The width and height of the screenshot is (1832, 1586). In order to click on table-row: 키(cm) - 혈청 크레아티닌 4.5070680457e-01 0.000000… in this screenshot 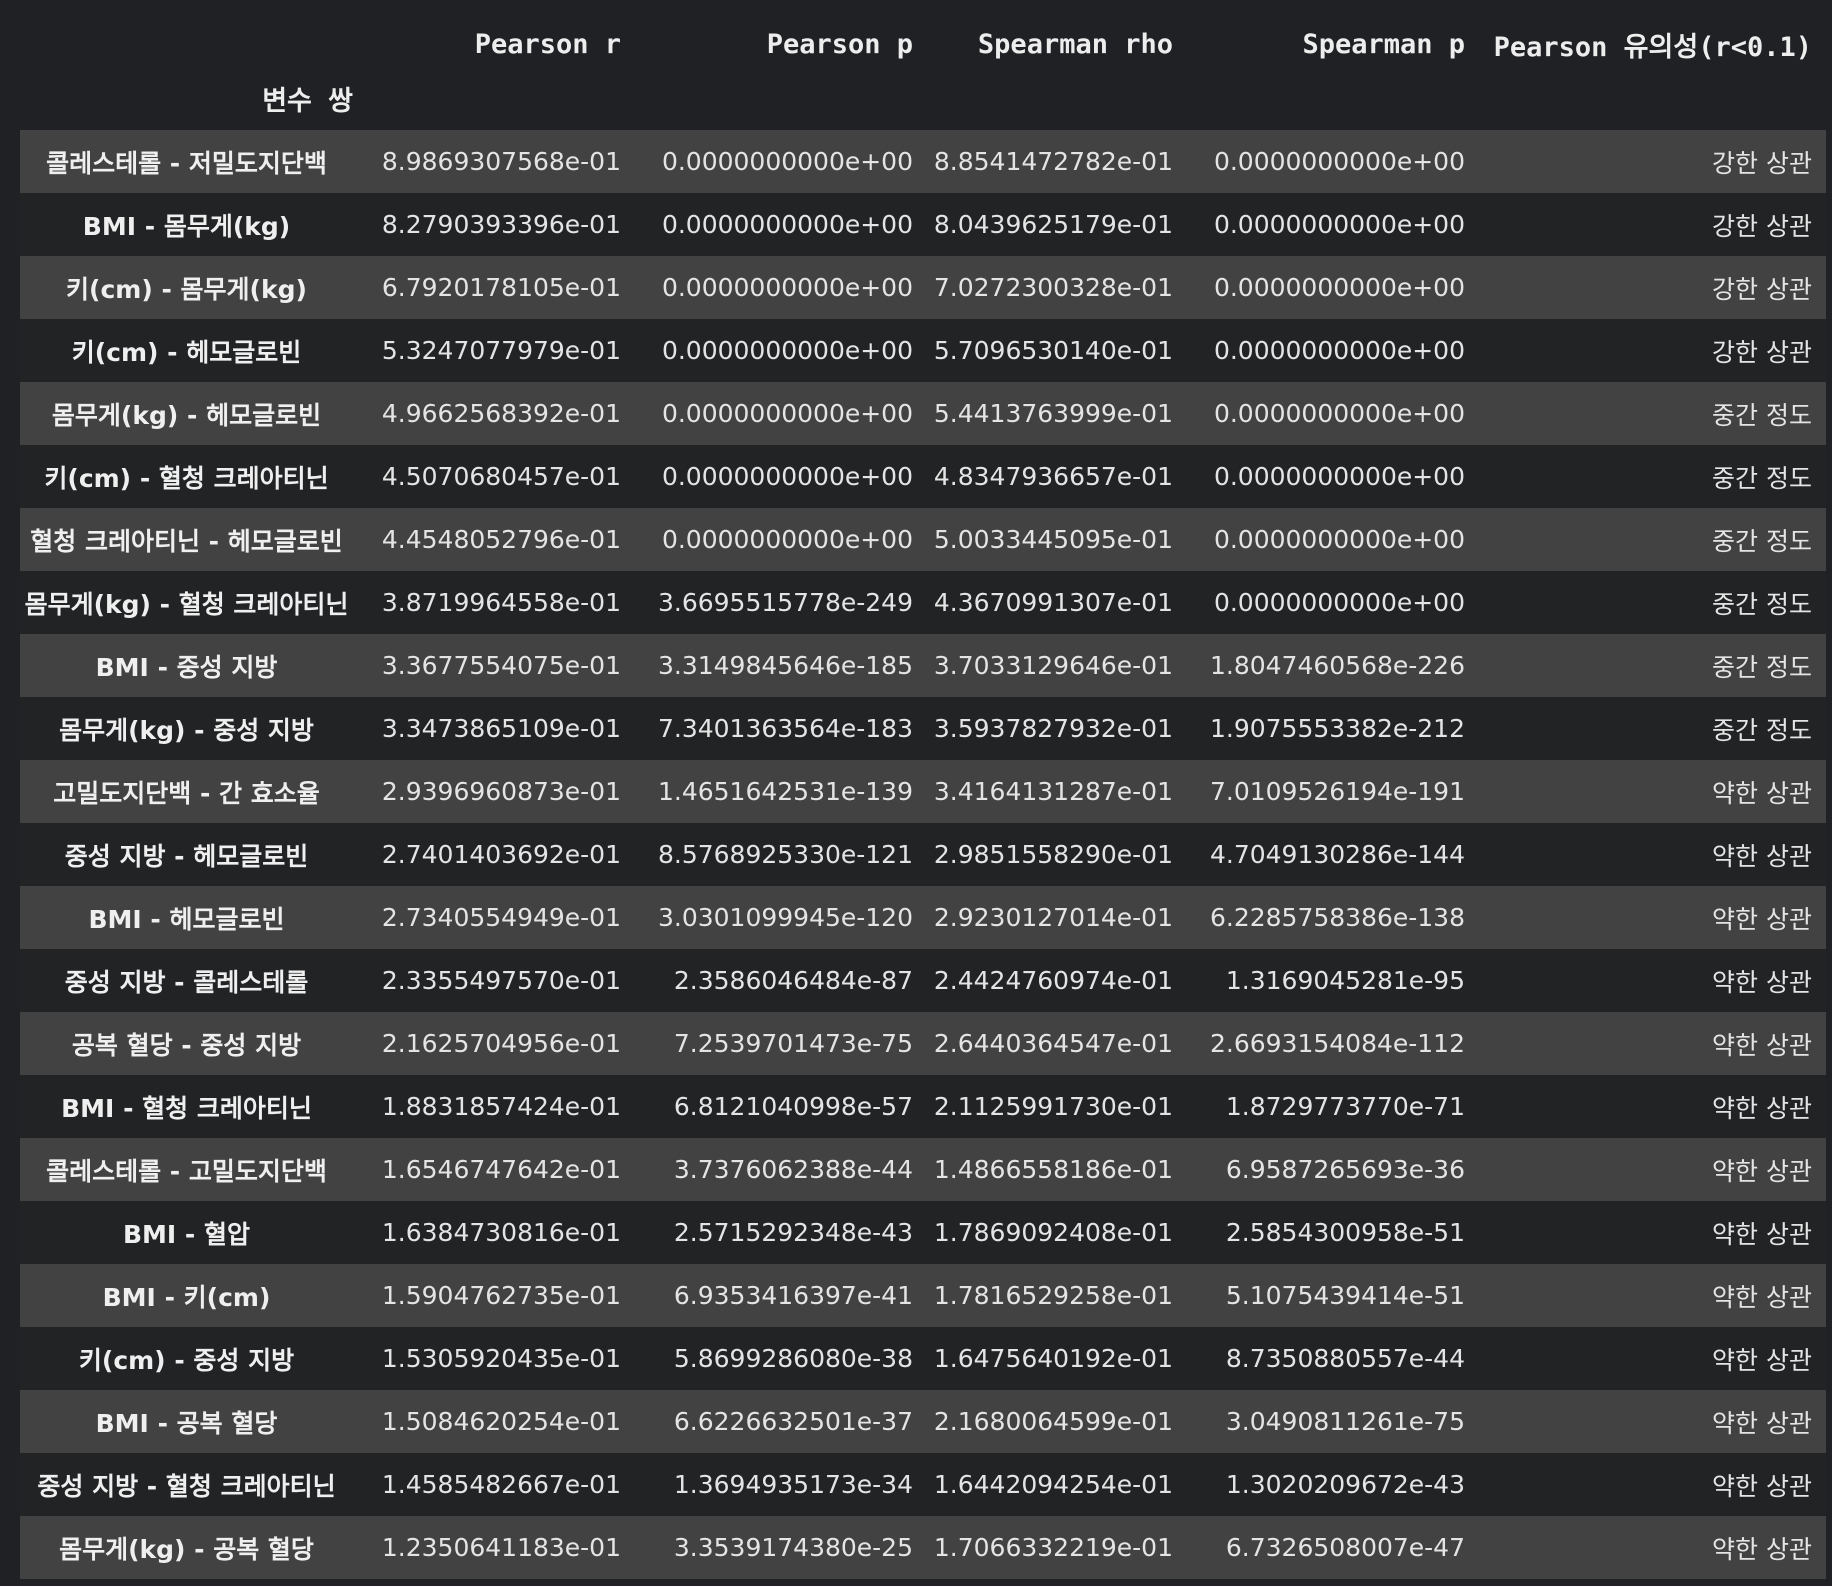, I will do `click(923, 476)`.